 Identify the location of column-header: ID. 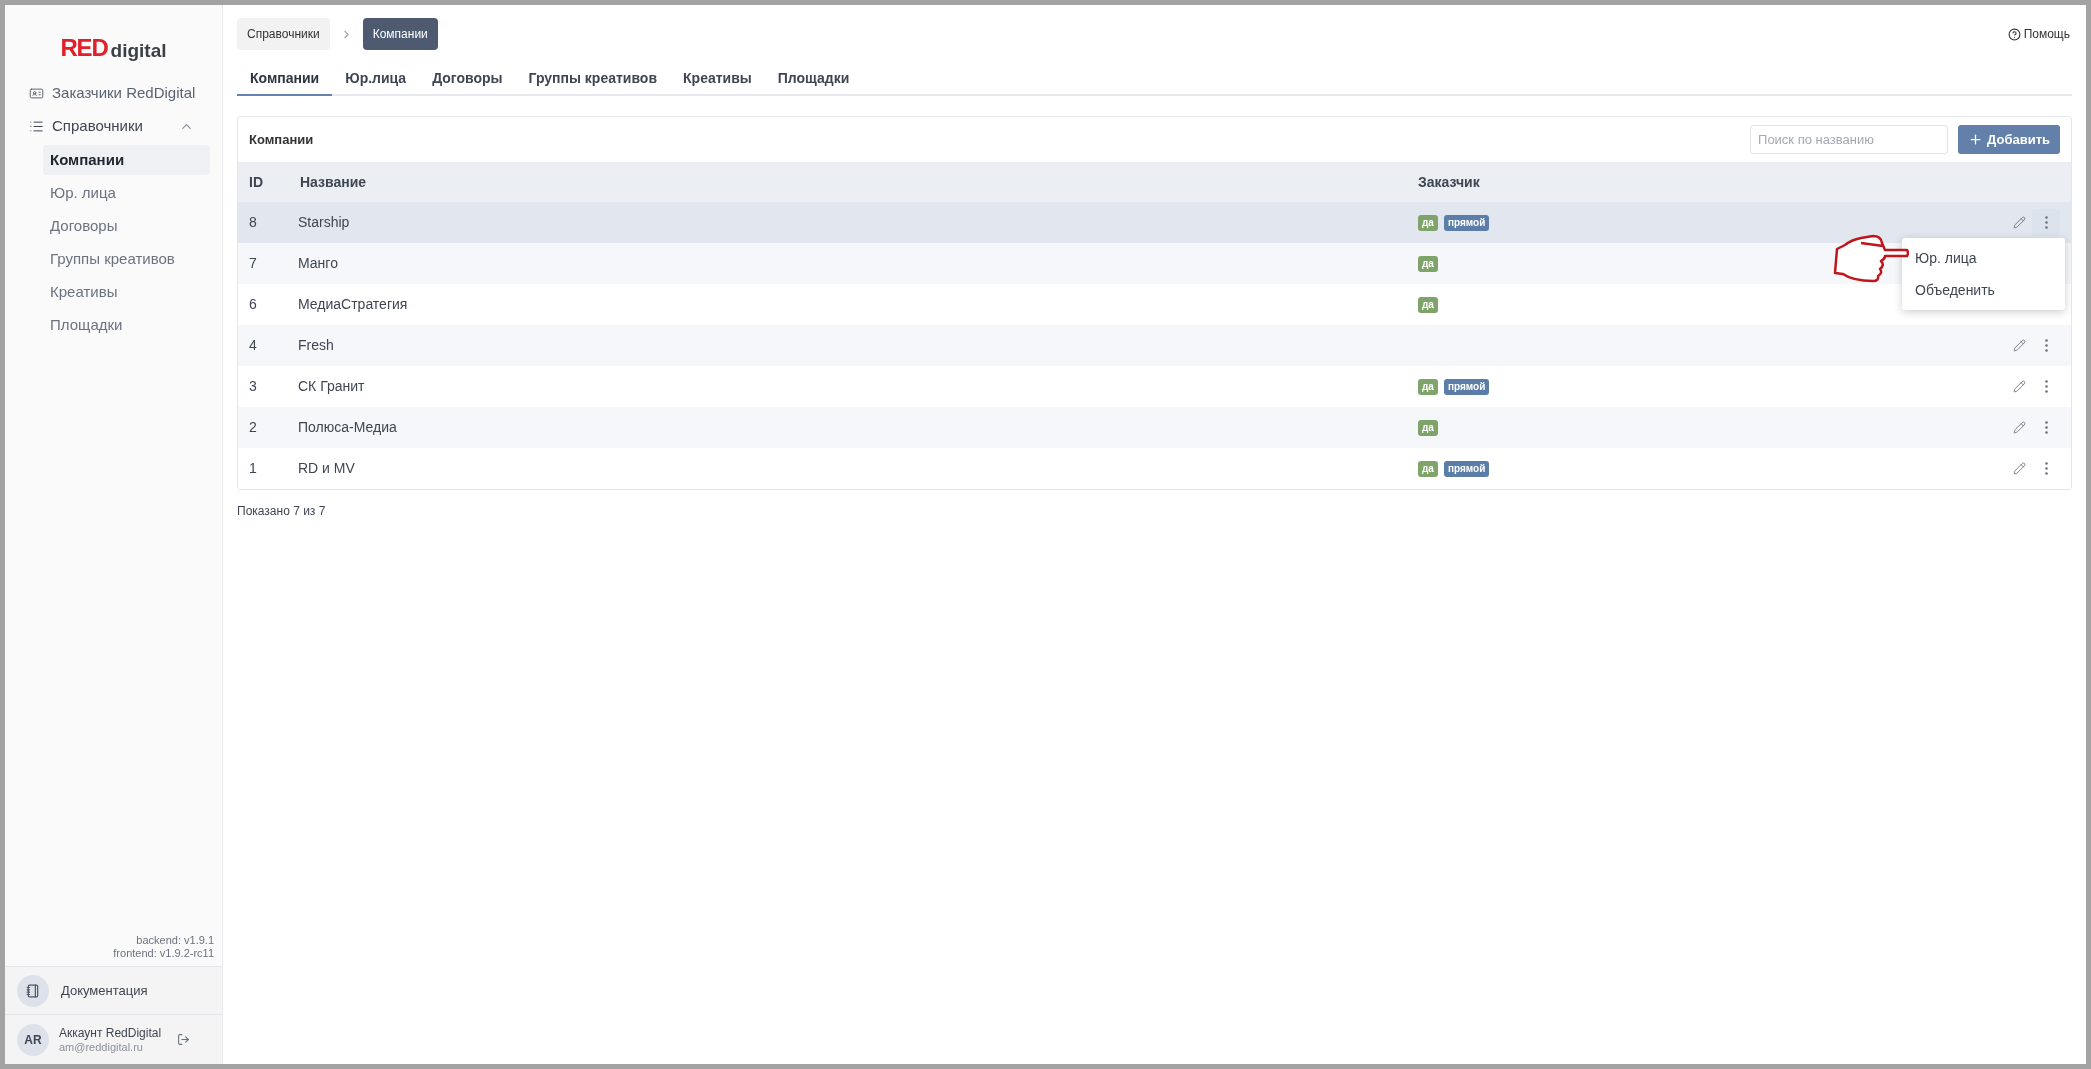
(256, 182).